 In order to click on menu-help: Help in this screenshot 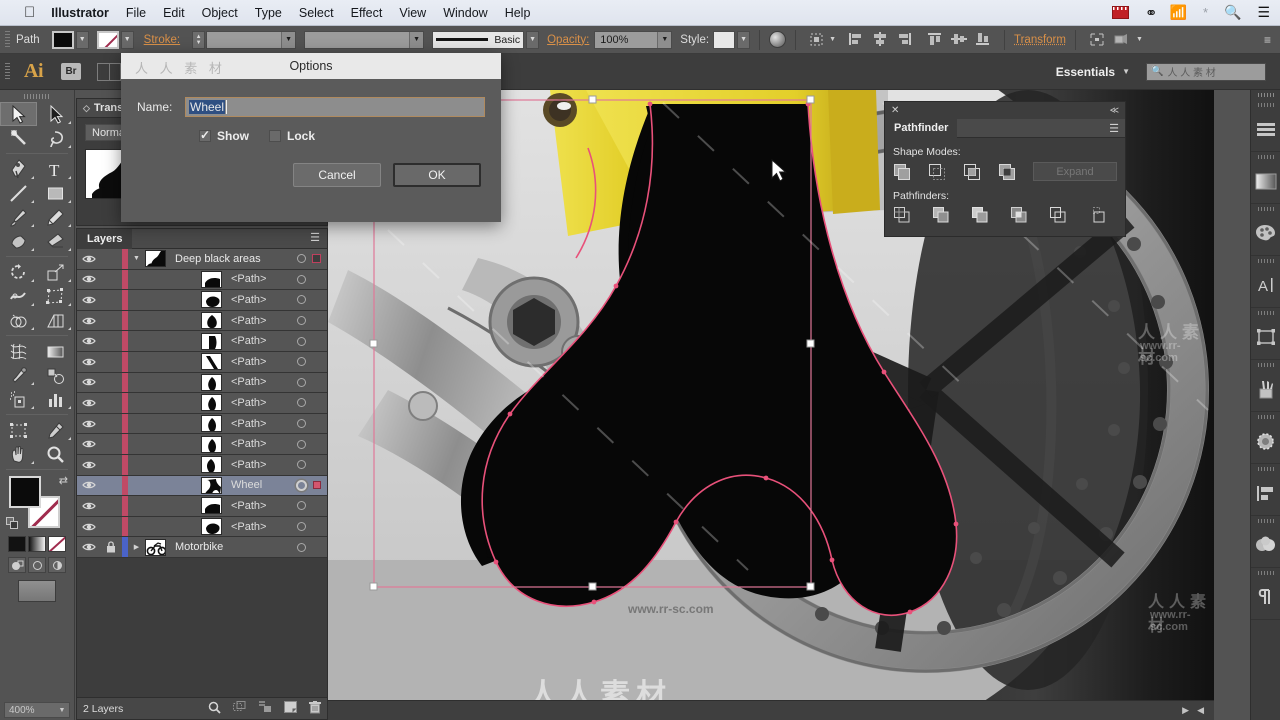, I will do `click(518, 13)`.